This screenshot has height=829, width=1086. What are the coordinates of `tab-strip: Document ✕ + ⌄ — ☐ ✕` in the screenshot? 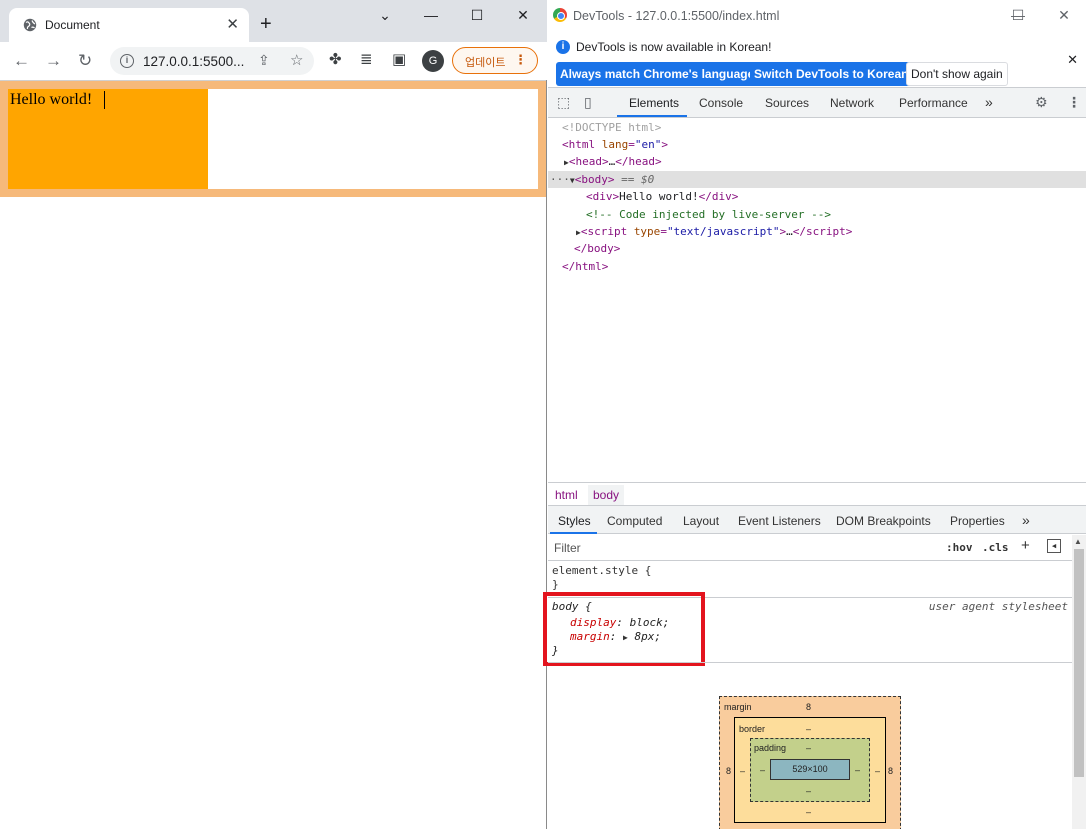 It's located at (273, 21).